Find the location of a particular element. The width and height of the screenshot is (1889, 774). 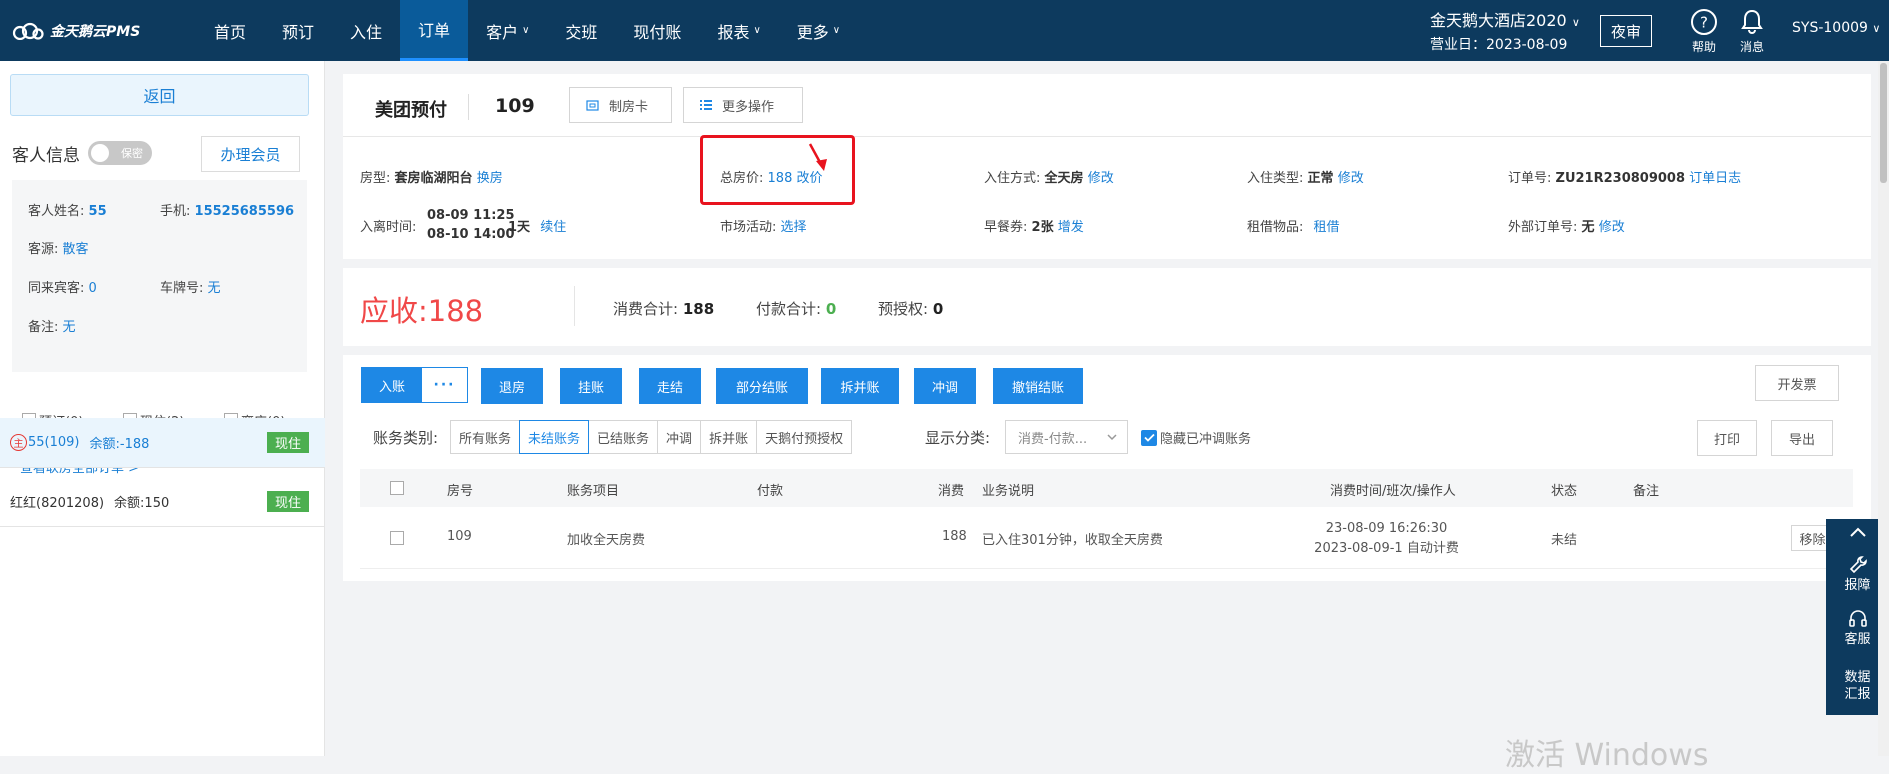

register-member-button: 办理会员 is located at coordinates (250, 154).